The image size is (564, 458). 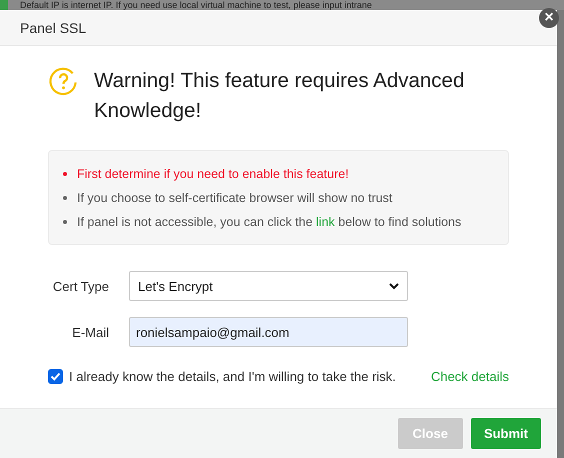 What do you see at coordinates (268, 286) in the screenshot?
I see `cert-type-dropdown: Let's Encrypt` at bounding box center [268, 286].